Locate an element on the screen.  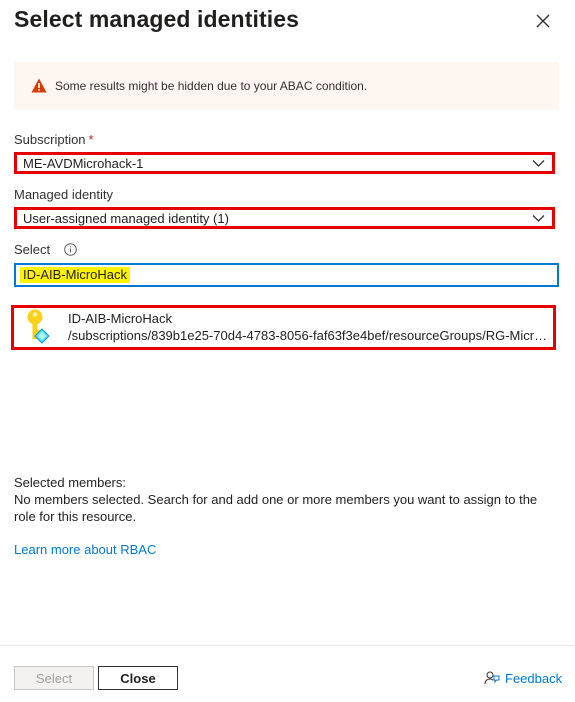
select-label: Select is located at coordinates (45, 249).